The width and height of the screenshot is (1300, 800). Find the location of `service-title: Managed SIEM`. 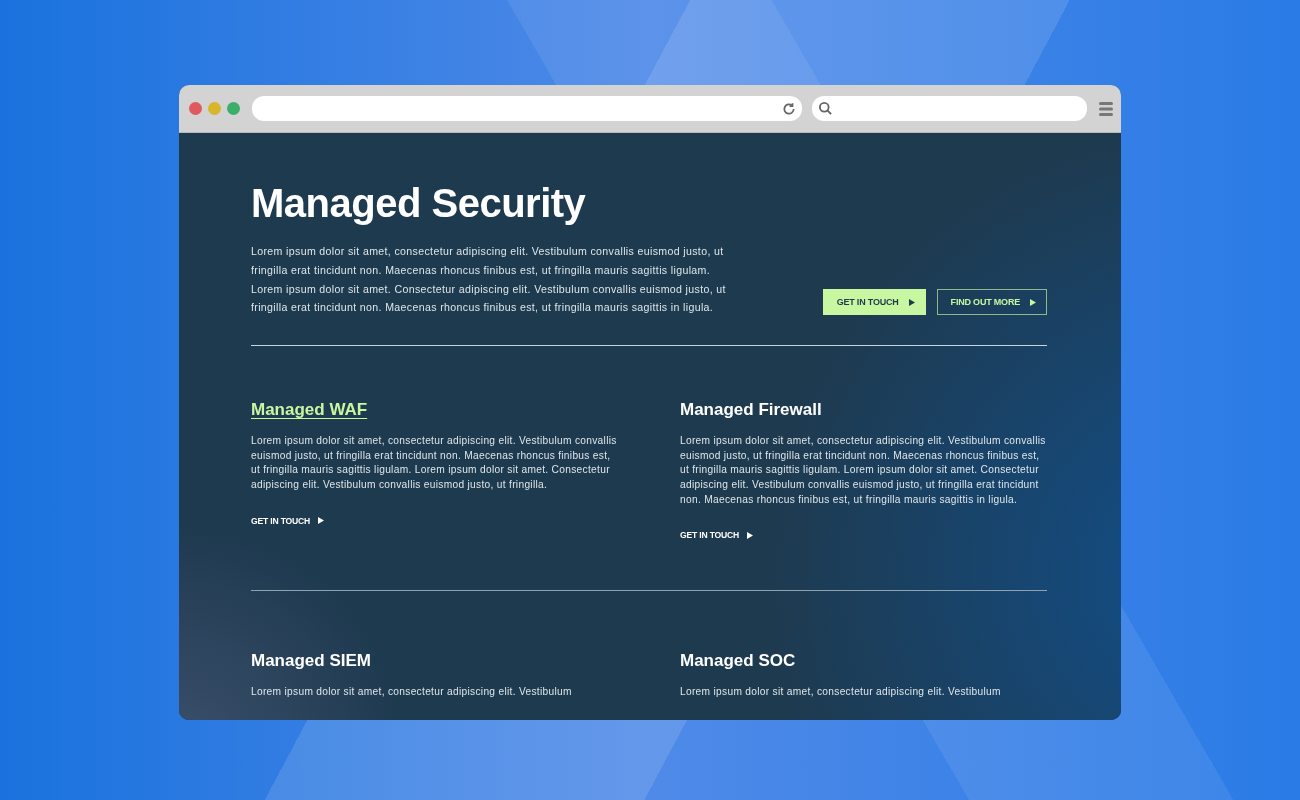

service-title: Managed SIEM is located at coordinates (434, 661).